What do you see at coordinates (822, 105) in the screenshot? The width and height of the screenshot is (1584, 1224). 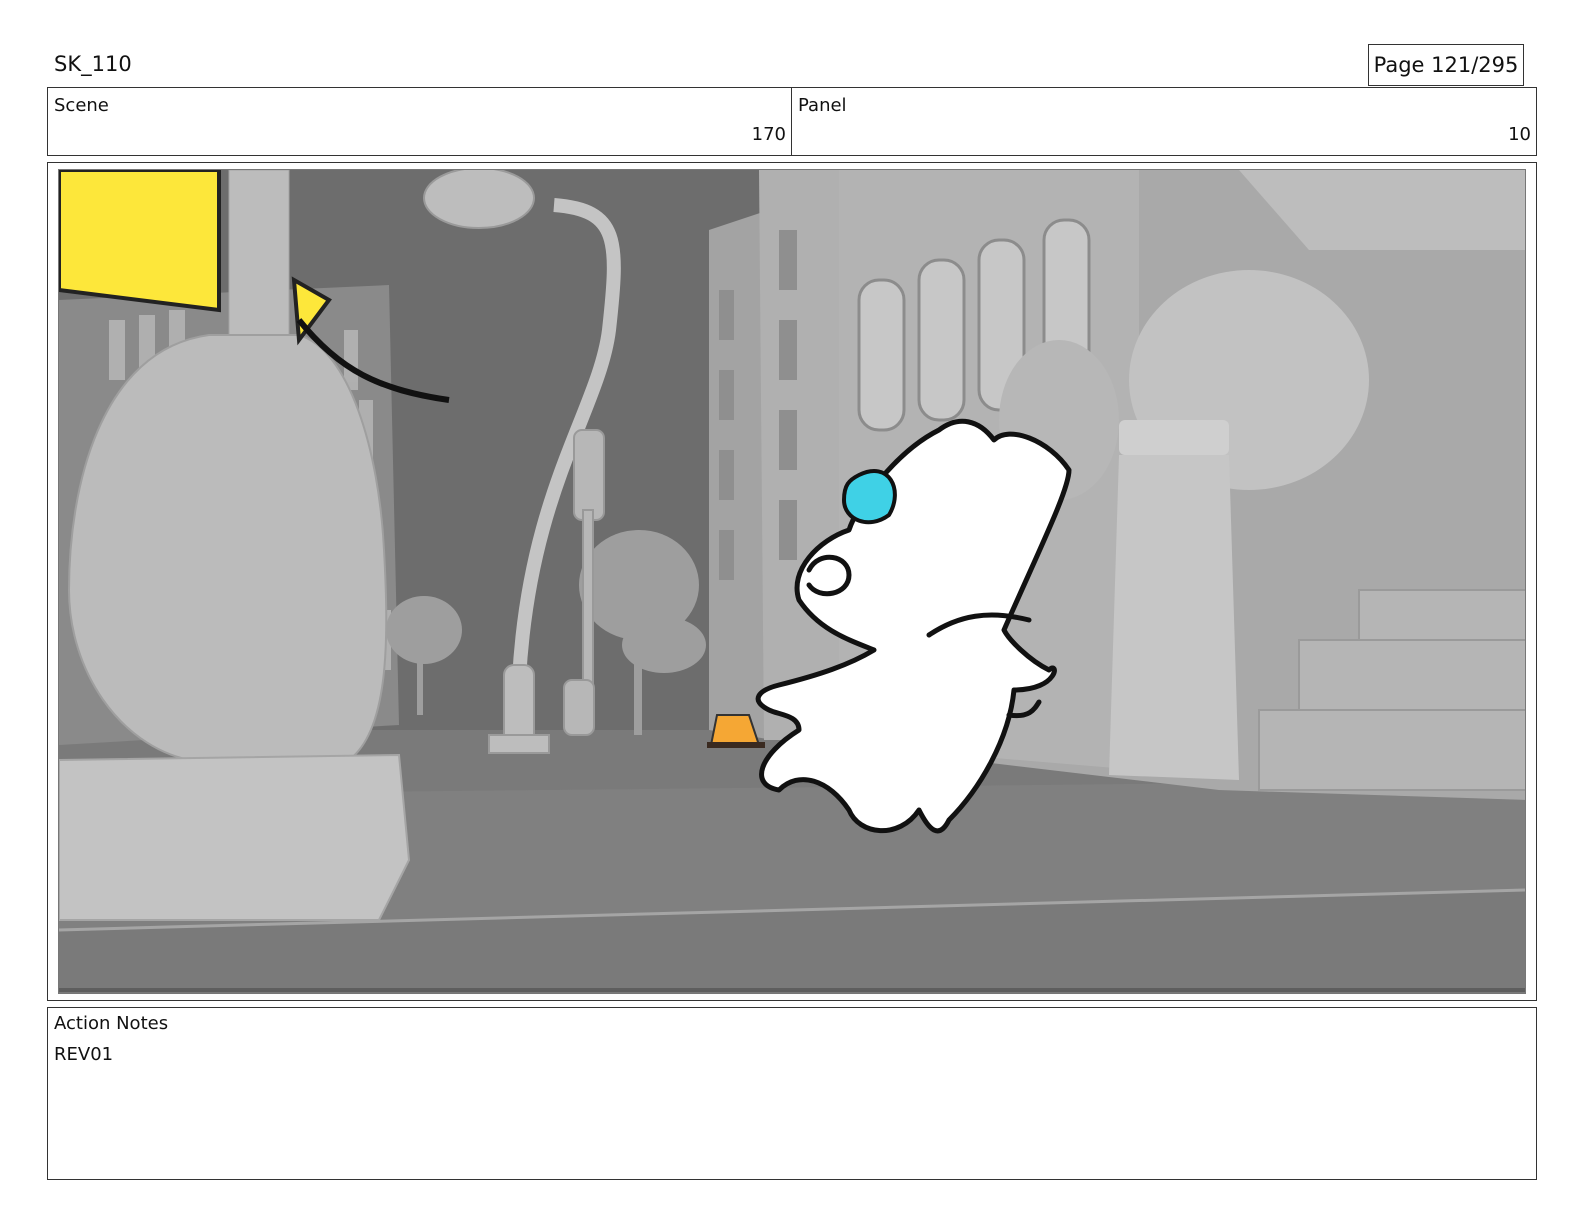 I see `panel-label: Panel` at bounding box center [822, 105].